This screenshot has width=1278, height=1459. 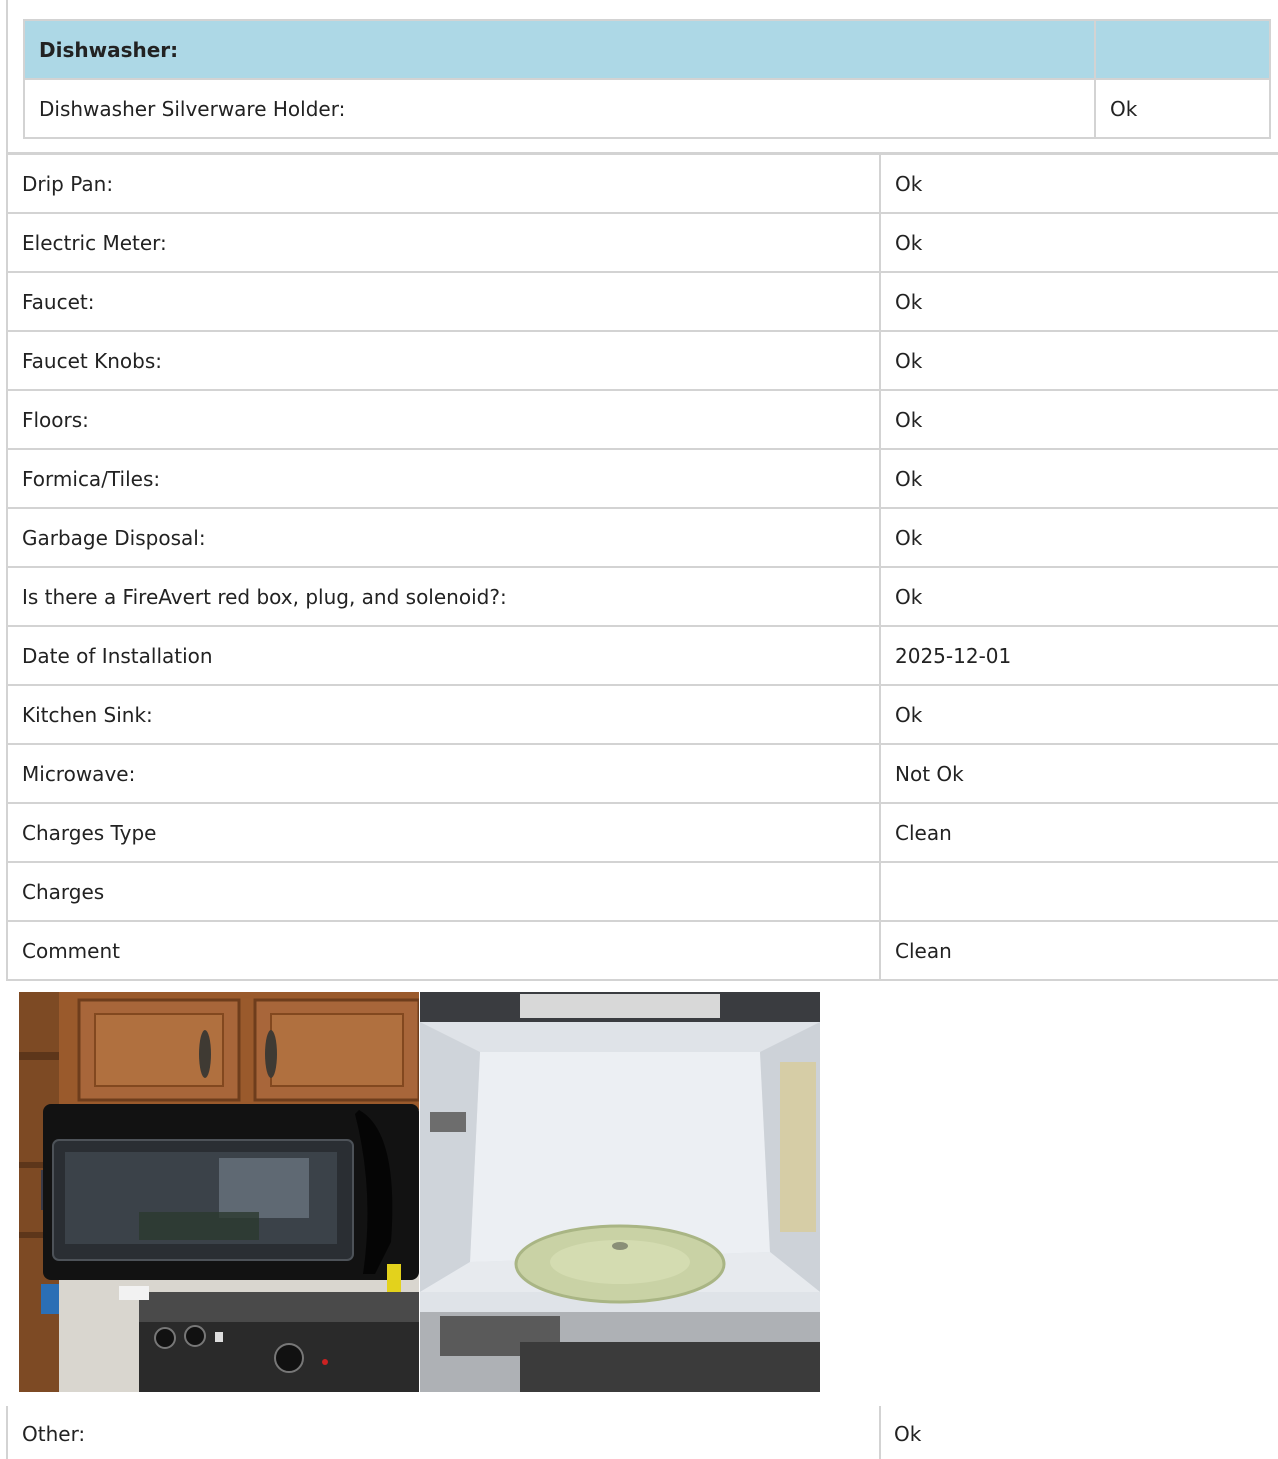 What do you see at coordinates (443, 183) in the screenshot?
I see `row-label: Drip Pan:` at bounding box center [443, 183].